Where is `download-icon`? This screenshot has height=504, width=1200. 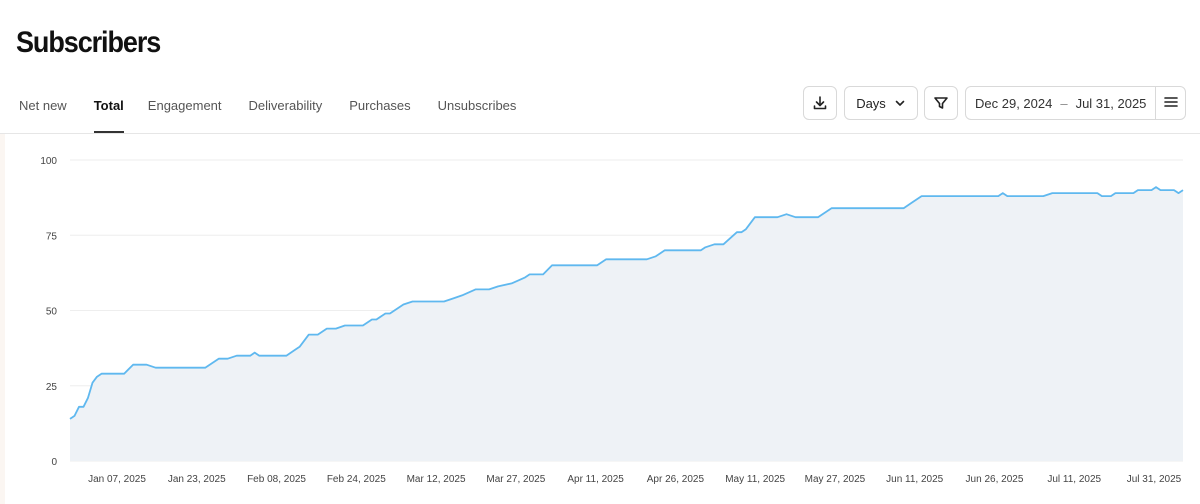
download-icon is located at coordinates (820, 103).